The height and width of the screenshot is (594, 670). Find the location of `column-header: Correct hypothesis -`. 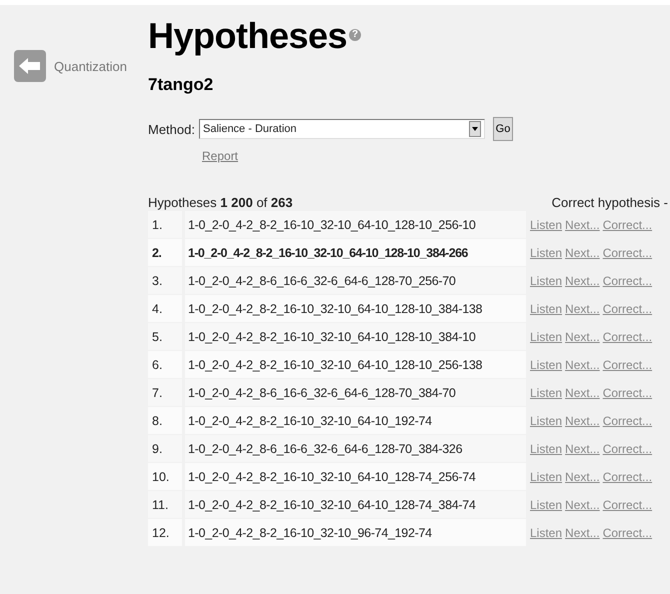

column-header: Correct hypothesis - is located at coordinates (610, 202).